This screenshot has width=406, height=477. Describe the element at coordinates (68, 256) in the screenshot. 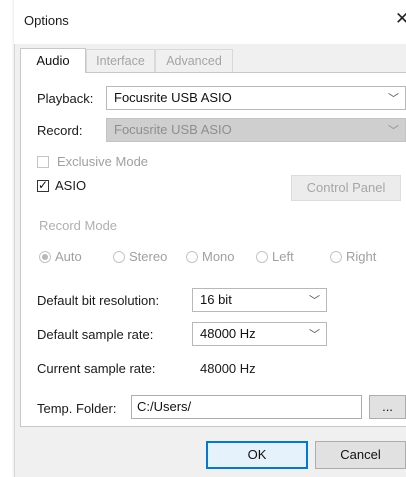

I see `record-mode-auto-label: Auto` at that location.